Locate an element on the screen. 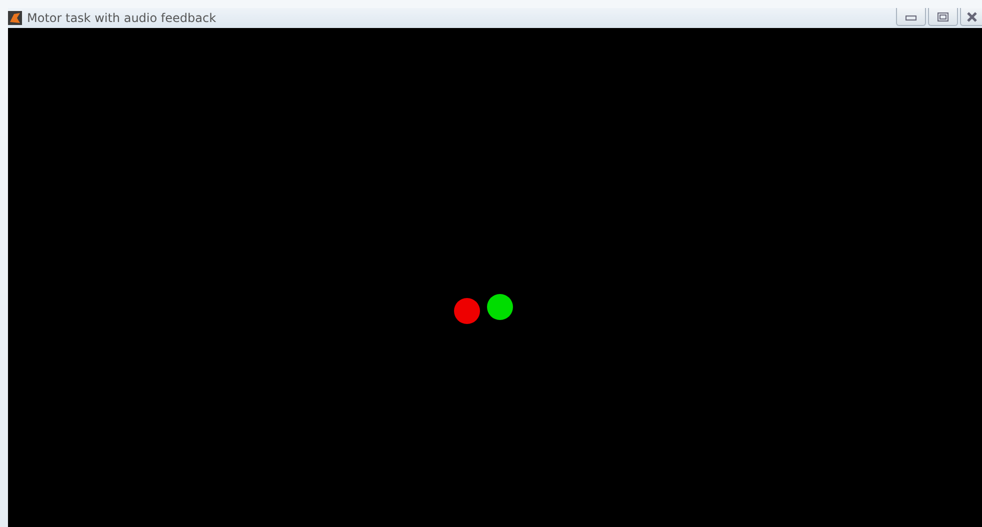 This screenshot has width=982, height=527. close-button is located at coordinates (971, 17).